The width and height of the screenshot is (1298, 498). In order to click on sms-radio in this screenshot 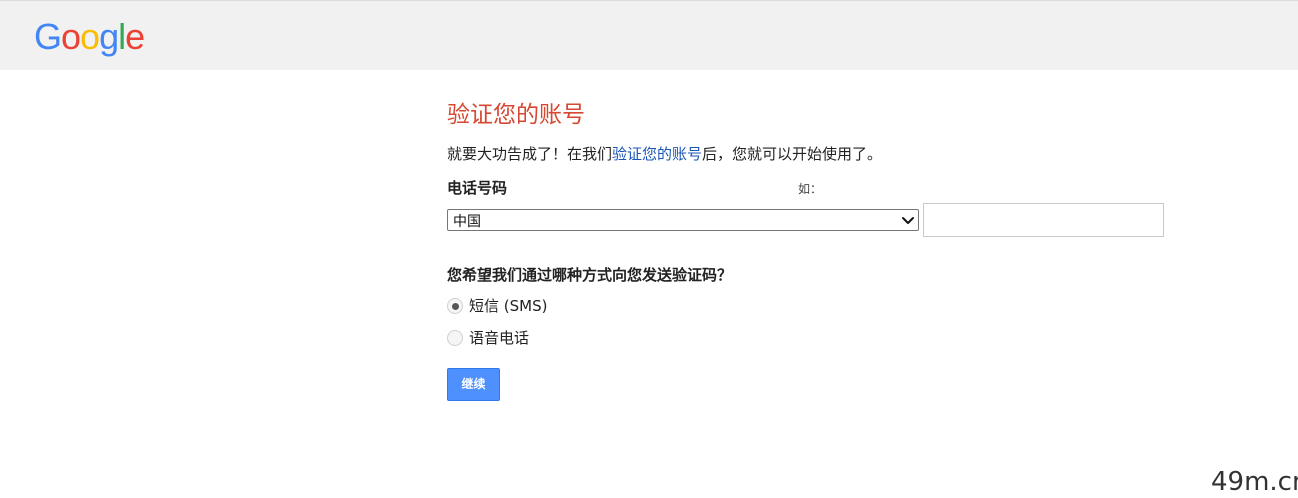, I will do `click(455, 305)`.